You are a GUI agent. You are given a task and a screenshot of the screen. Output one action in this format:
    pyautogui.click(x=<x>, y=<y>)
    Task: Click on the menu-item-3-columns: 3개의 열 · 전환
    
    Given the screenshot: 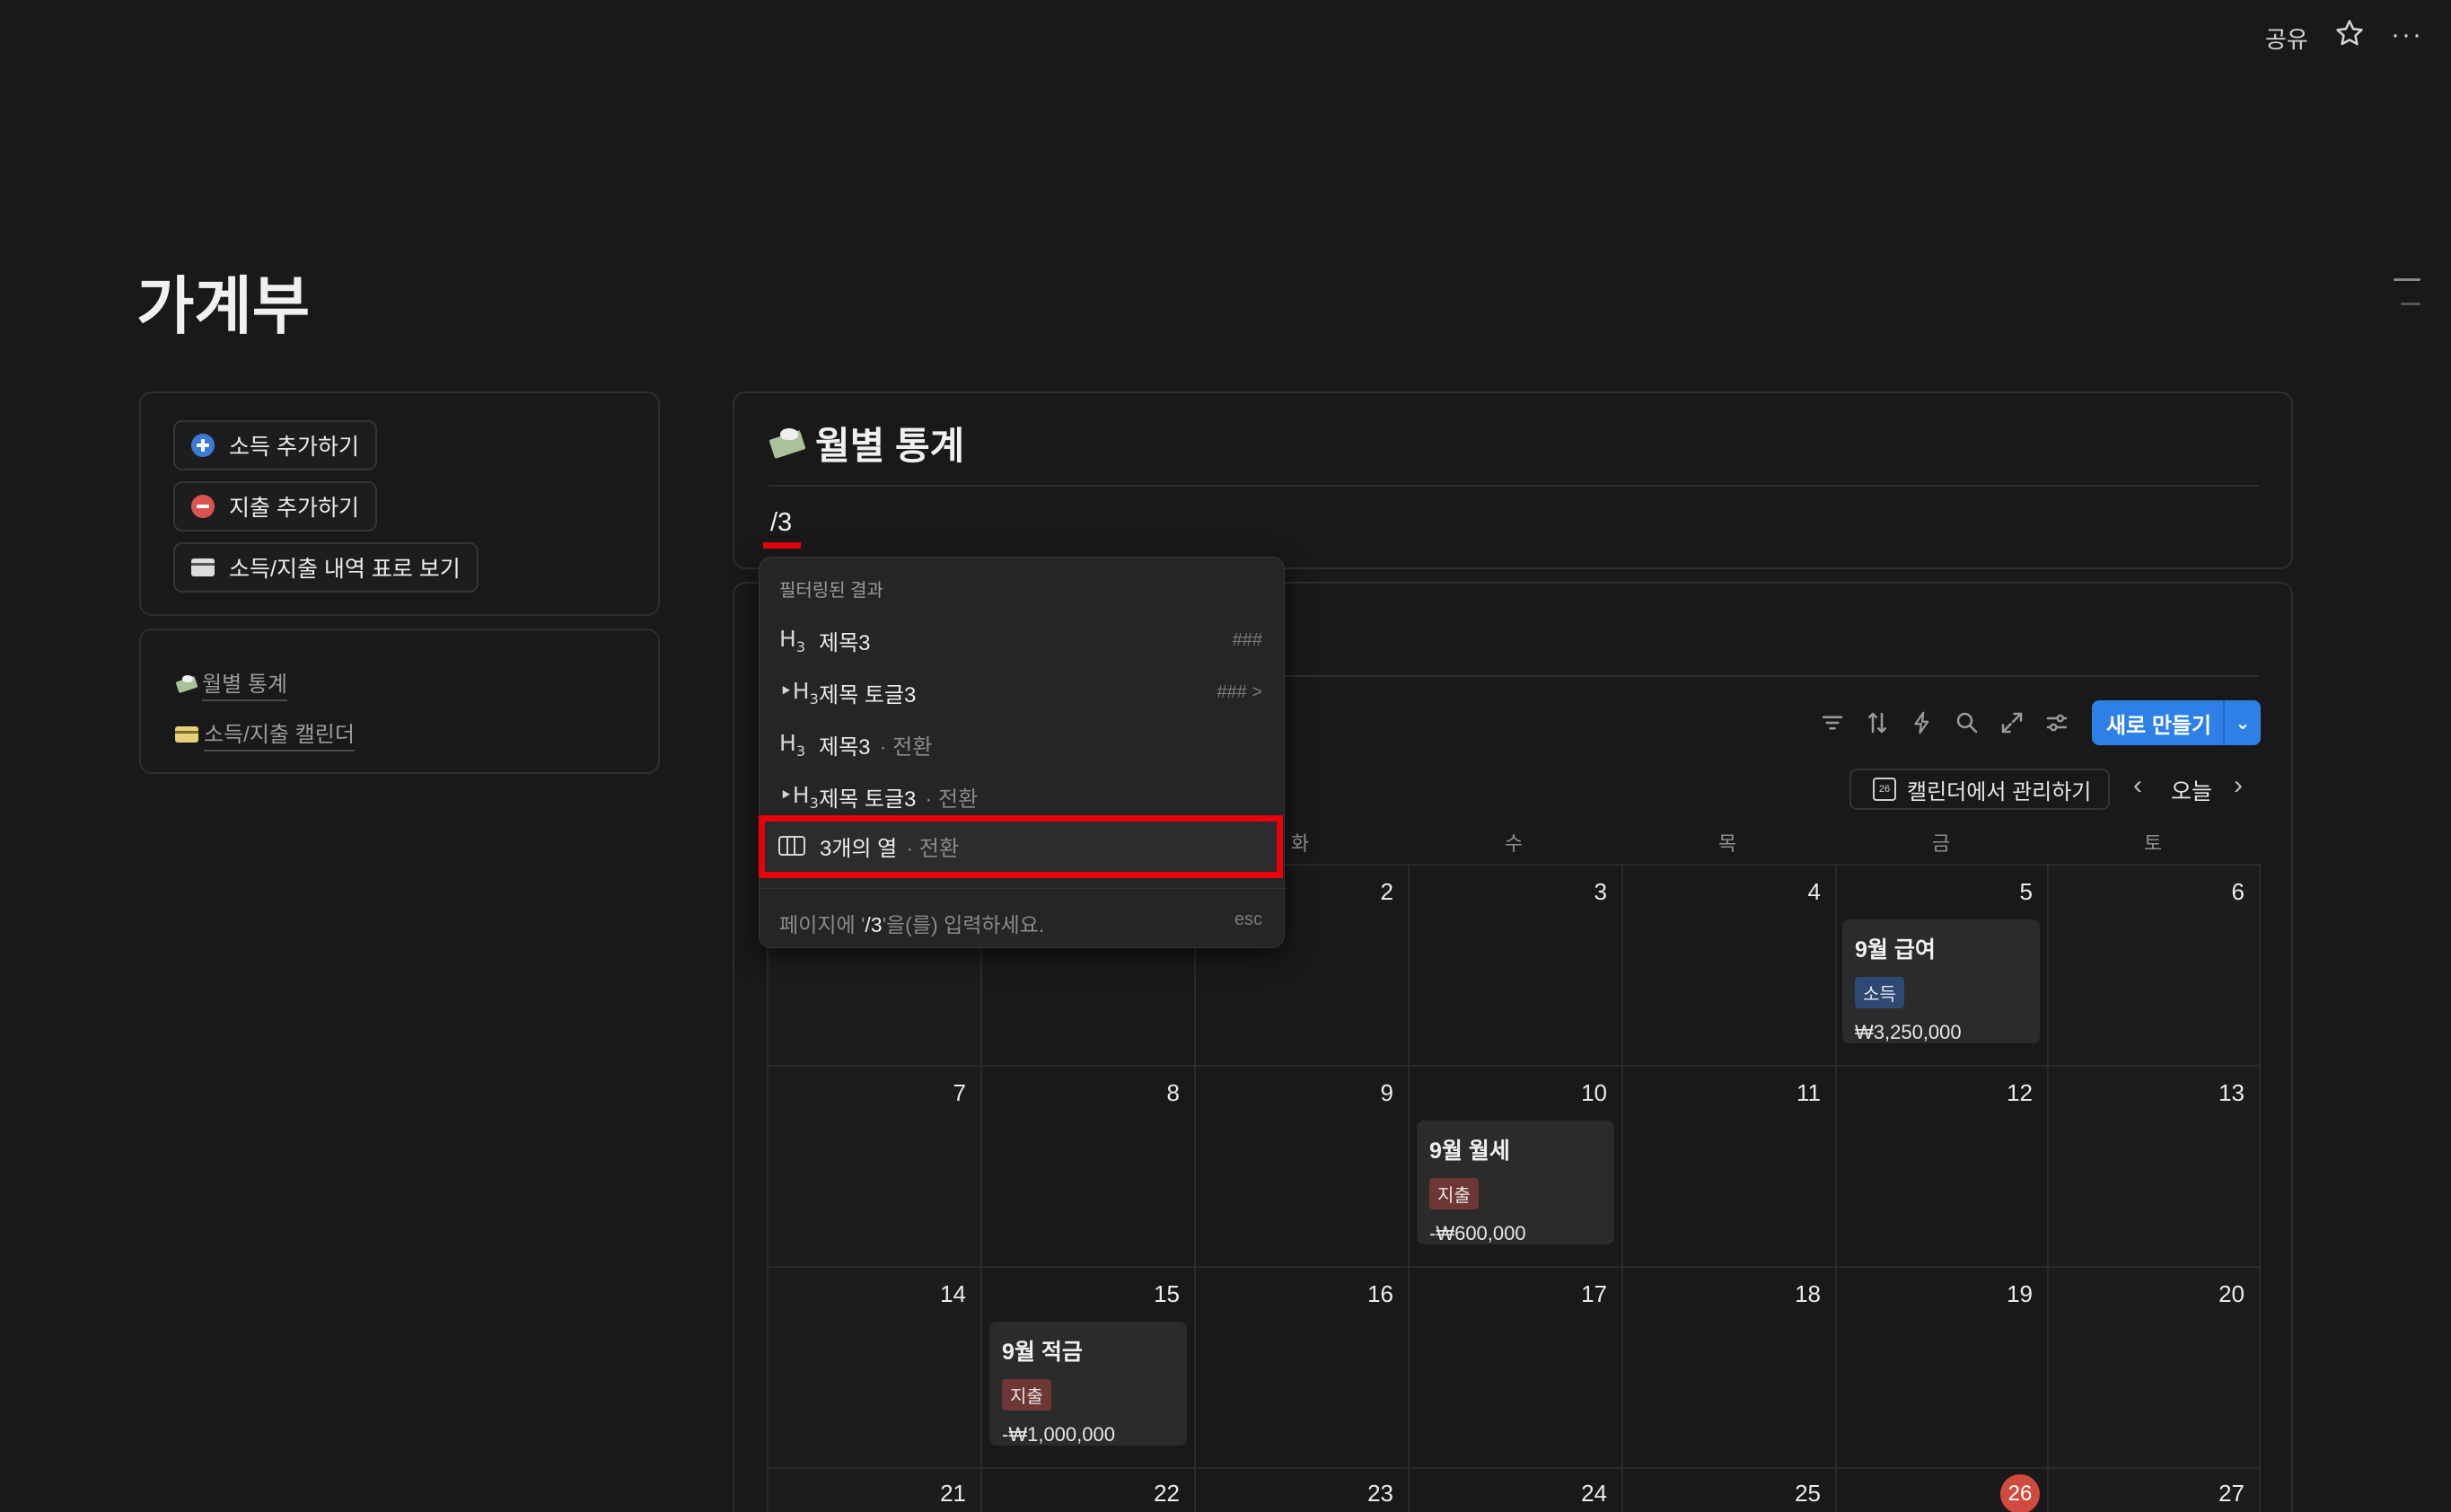 What is the action you would take?
    pyautogui.click(x=1022, y=846)
    